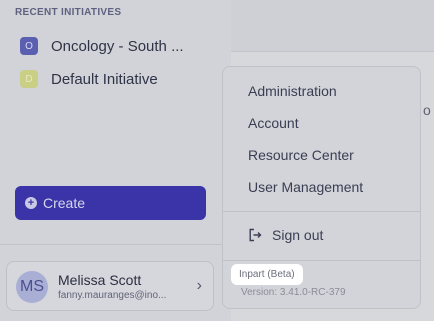  I want to click on initiative-label: Default Initiative, so click(104, 79).